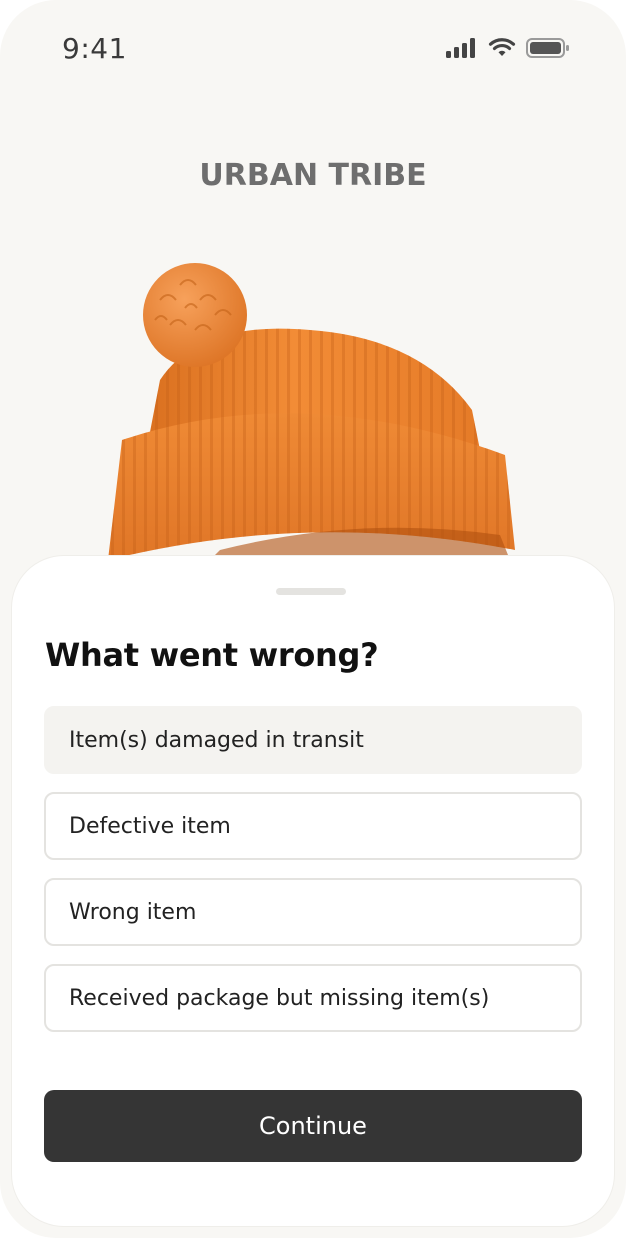 The height and width of the screenshot is (1238, 626). What do you see at coordinates (133, 912) in the screenshot?
I see `option-label: Wrong item` at bounding box center [133, 912].